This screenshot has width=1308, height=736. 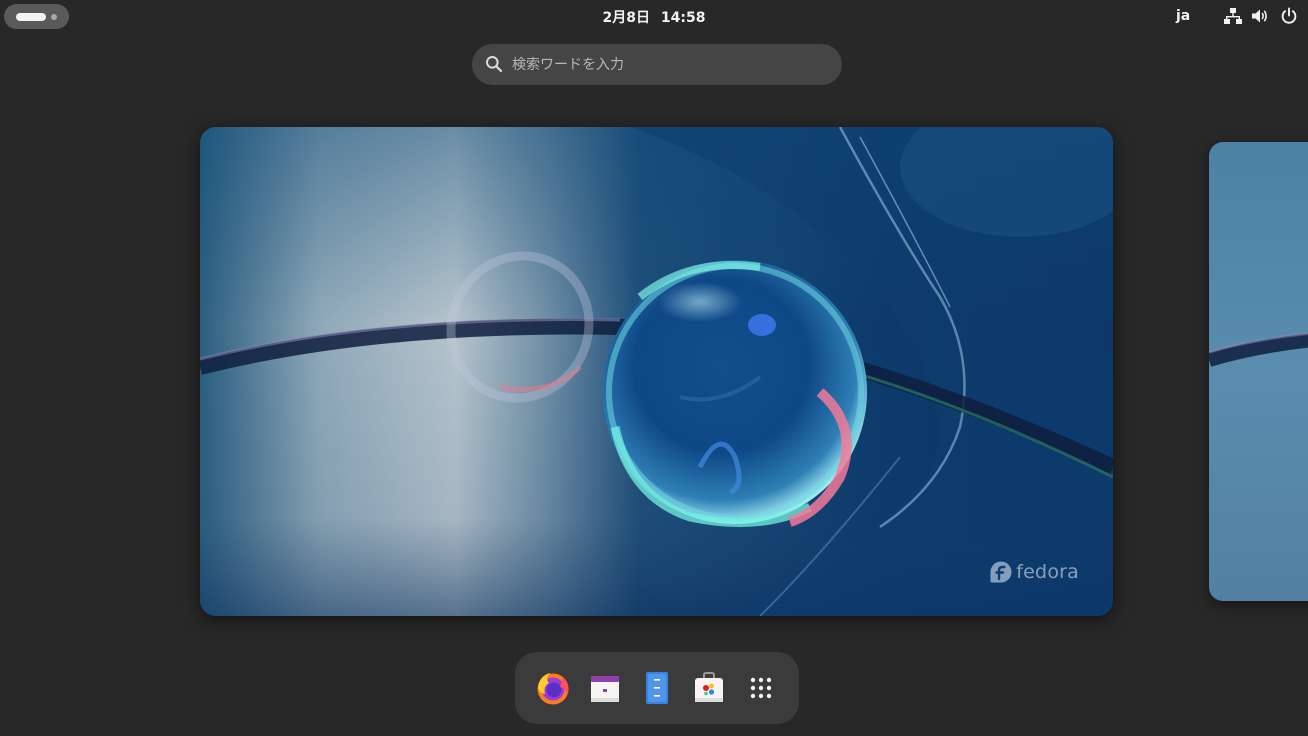 What do you see at coordinates (1001, 572) in the screenshot?
I see `fedora-icon` at bounding box center [1001, 572].